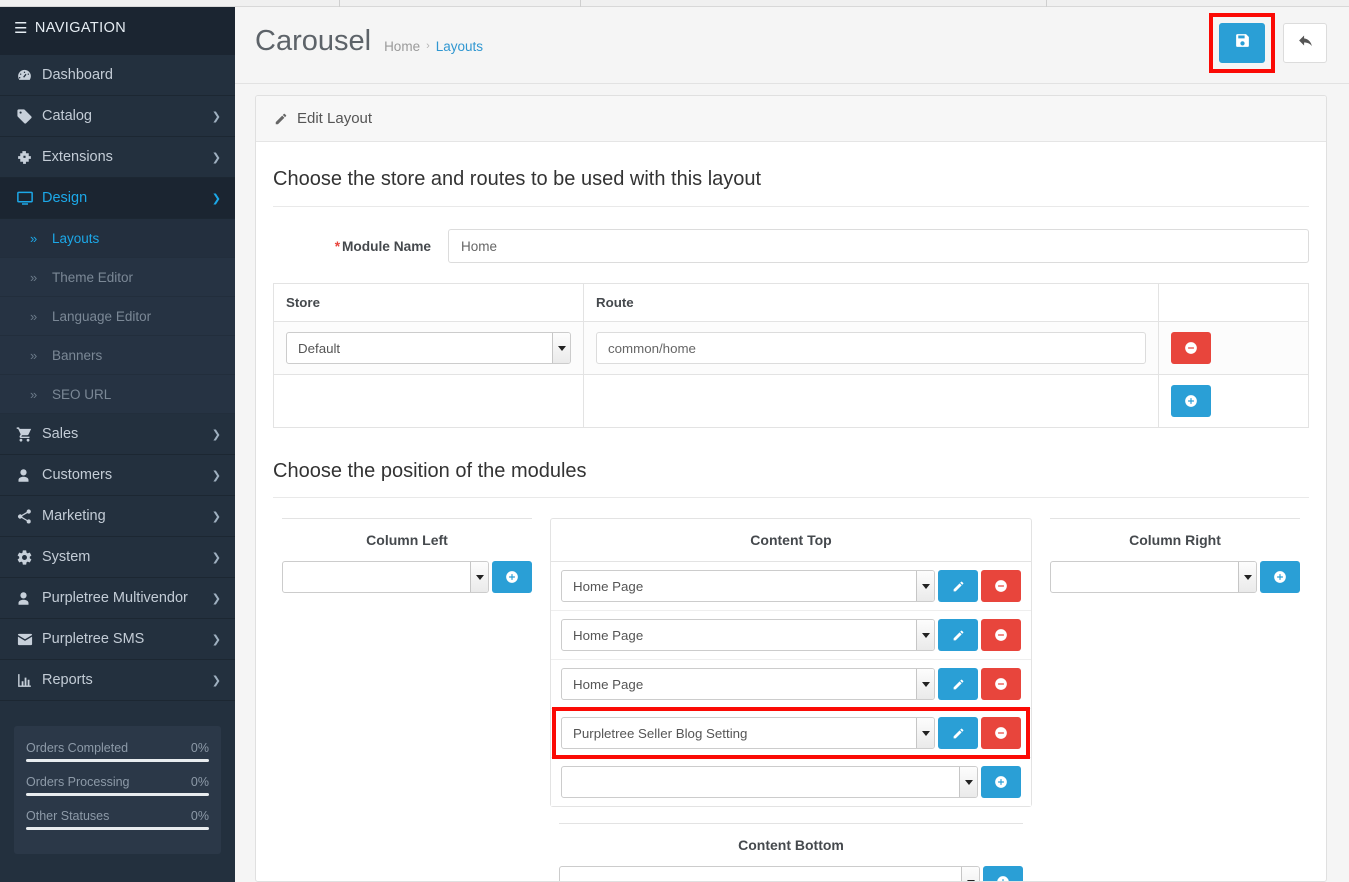 The image size is (1349, 882). What do you see at coordinates (512, 577) in the screenshot?
I see `add-column-left-module-button` at bounding box center [512, 577].